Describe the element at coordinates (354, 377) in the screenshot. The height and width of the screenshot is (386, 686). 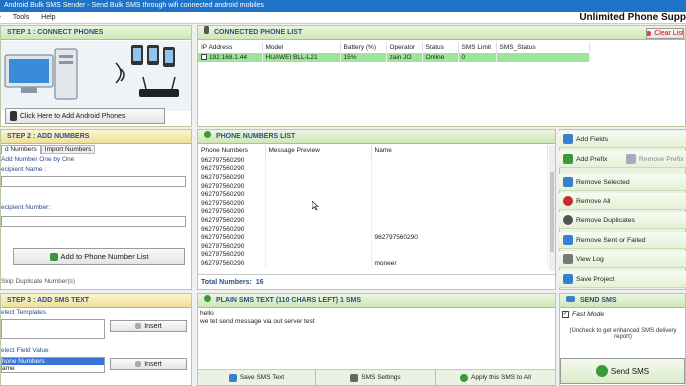
I see `settings-icon` at that location.